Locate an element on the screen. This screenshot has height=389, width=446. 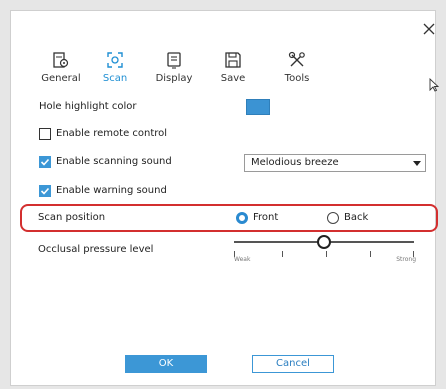
scan-position-front-label: Front is located at coordinates (266, 217).